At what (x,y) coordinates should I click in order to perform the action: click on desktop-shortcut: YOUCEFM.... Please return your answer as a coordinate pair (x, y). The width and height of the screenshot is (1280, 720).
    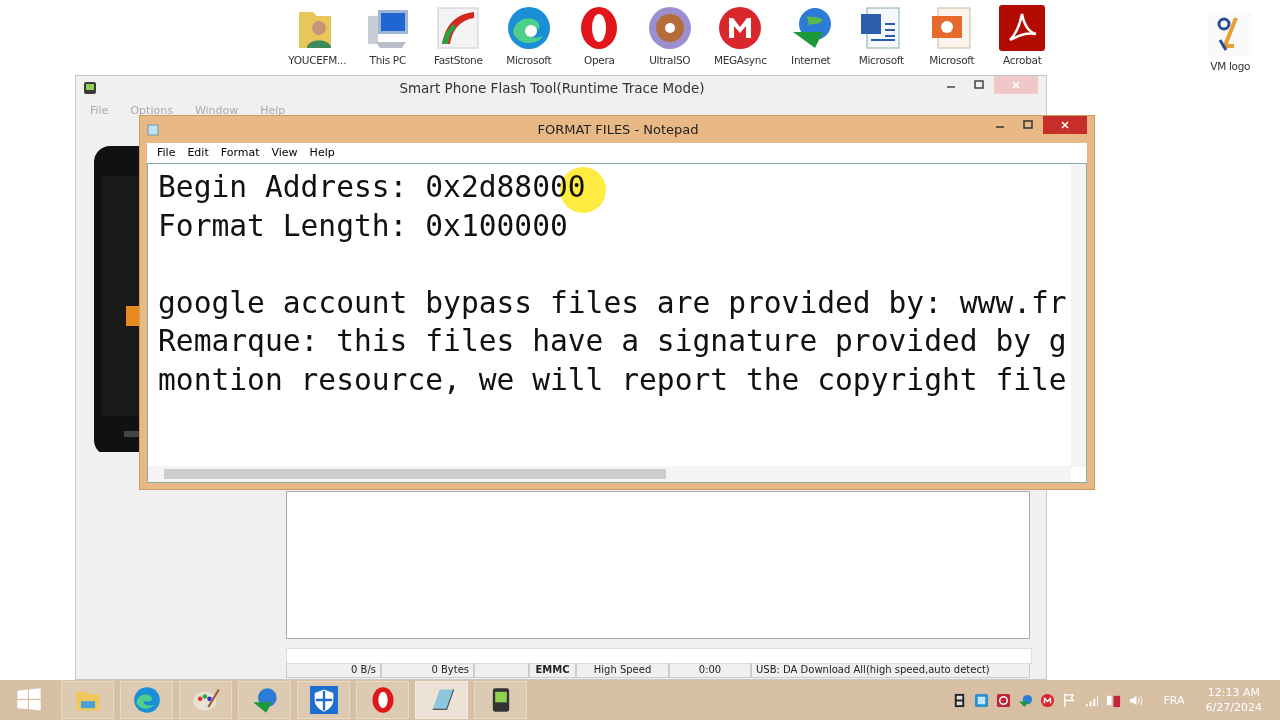
    Looking at the image, I should click on (317, 35).